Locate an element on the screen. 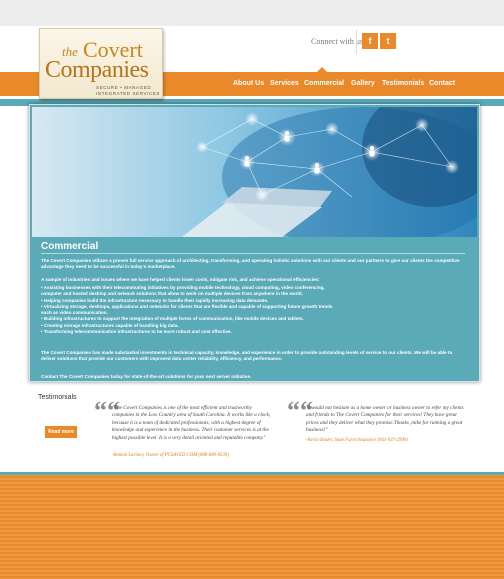 The width and height of the screenshot is (504, 579). nav-about-us: About Us is located at coordinates (248, 83).